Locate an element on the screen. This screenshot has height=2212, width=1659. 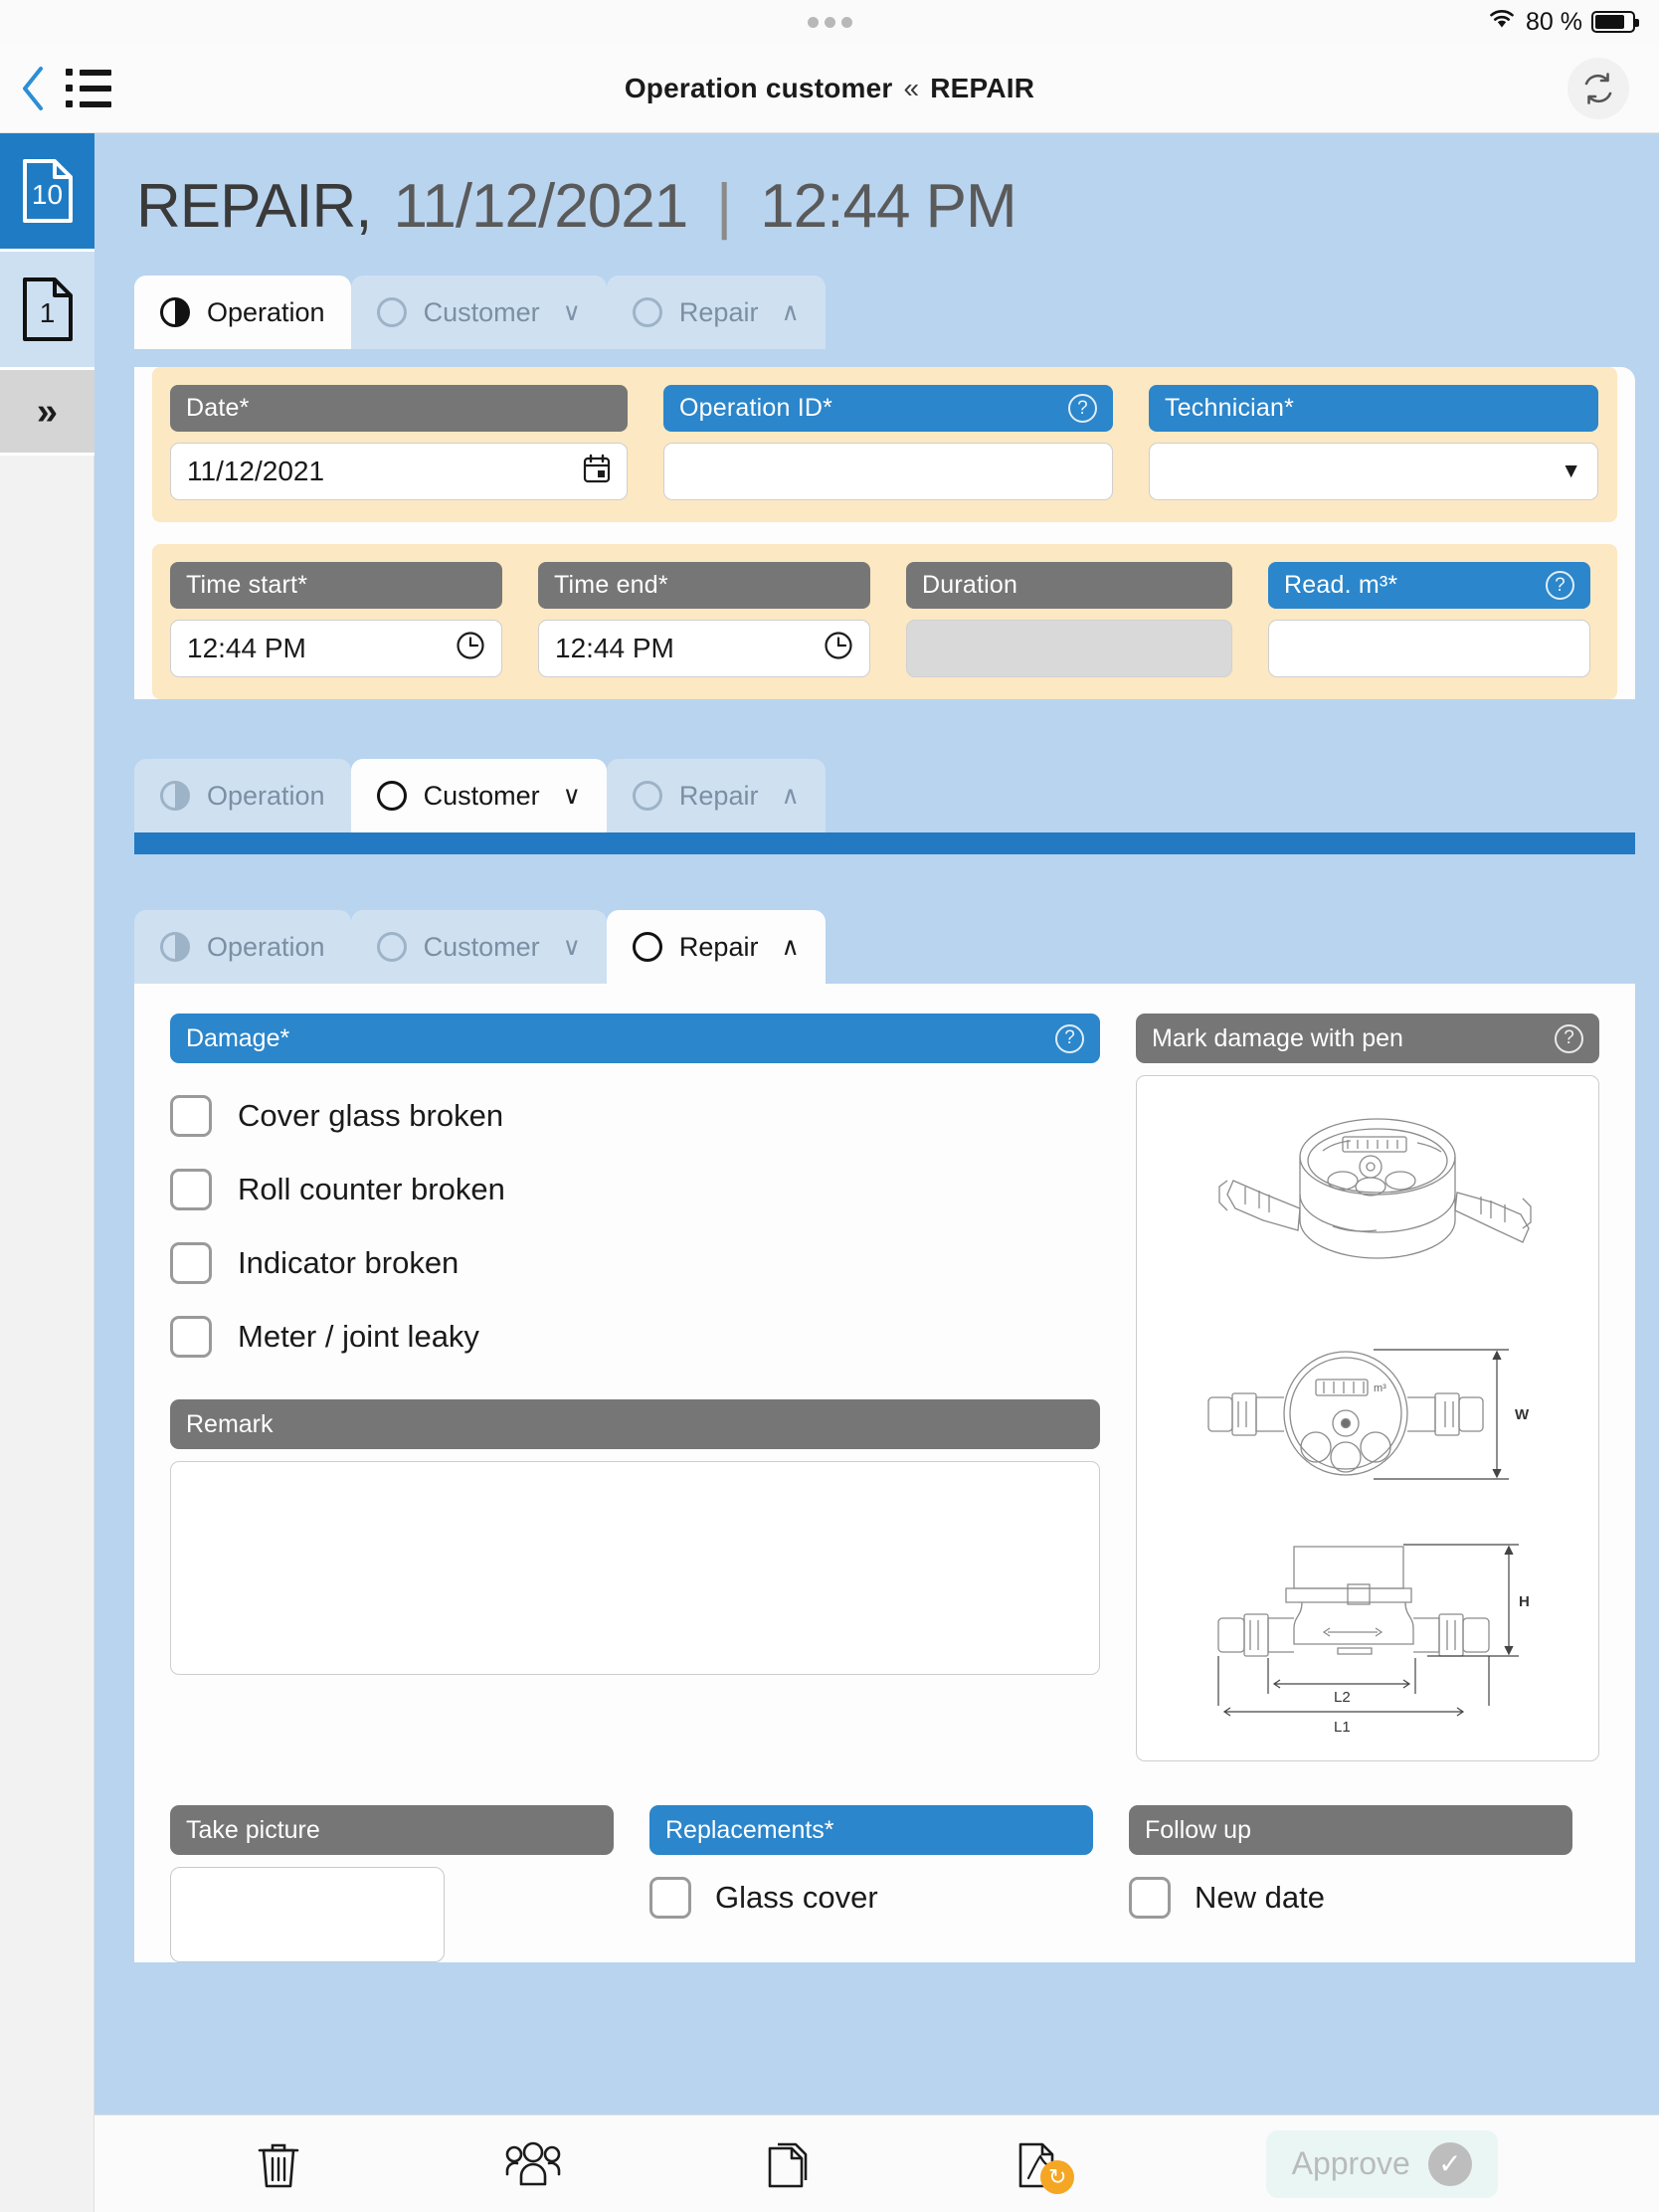
replacements-group: Replacements* Glass cover is located at coordinates (871, 1883).